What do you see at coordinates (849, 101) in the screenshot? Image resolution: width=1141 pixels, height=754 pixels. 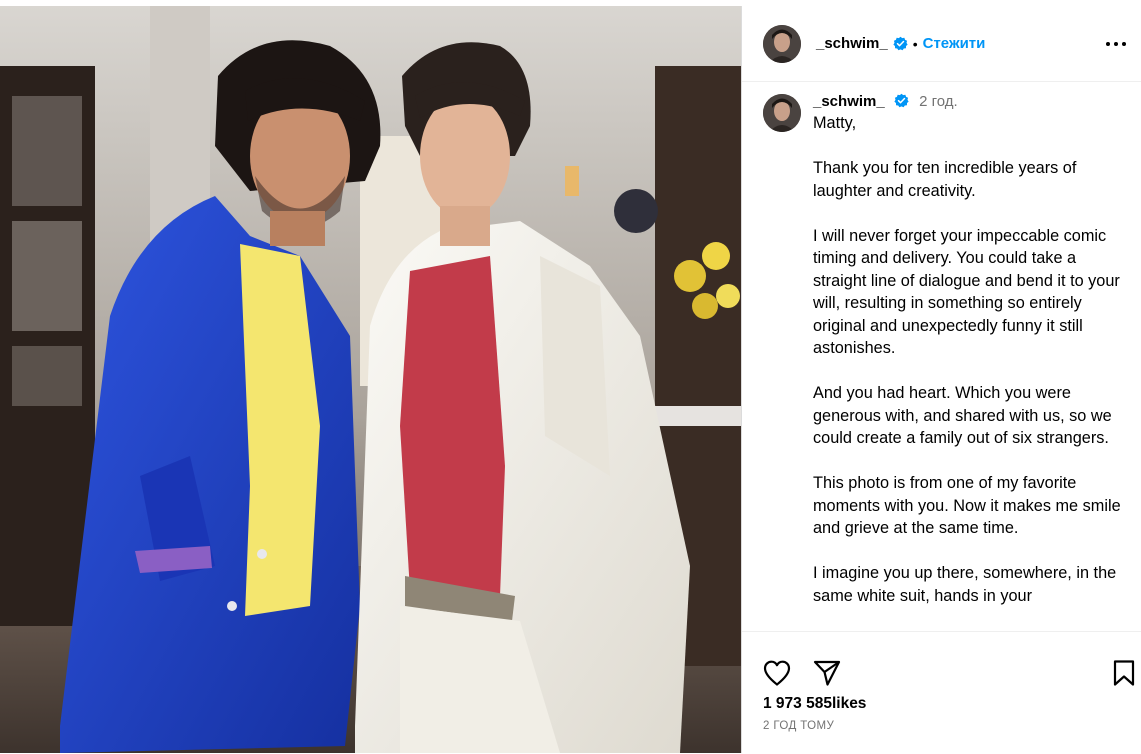 I see `caption-username: _schwim_` at bounding box center [849, 101].